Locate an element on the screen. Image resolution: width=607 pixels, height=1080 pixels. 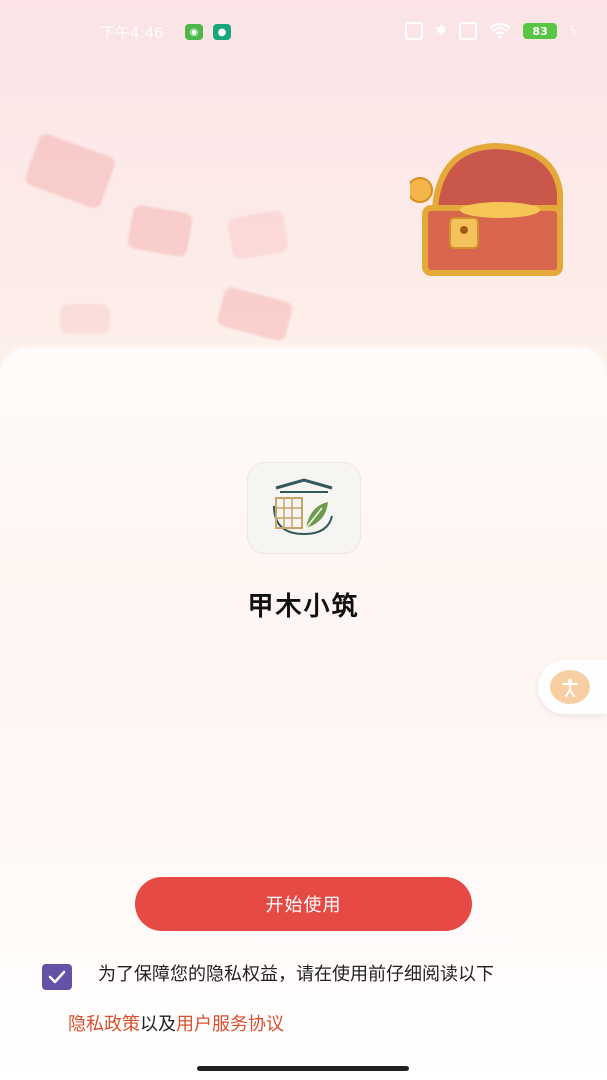
accessibility-float-button is located at coordinates (572, 687).